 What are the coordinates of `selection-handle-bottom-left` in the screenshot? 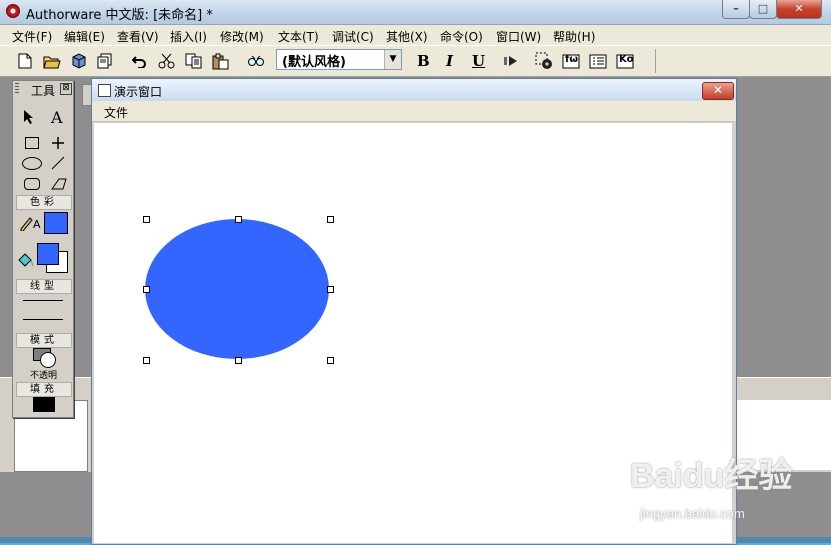 It's located at (146, 360).